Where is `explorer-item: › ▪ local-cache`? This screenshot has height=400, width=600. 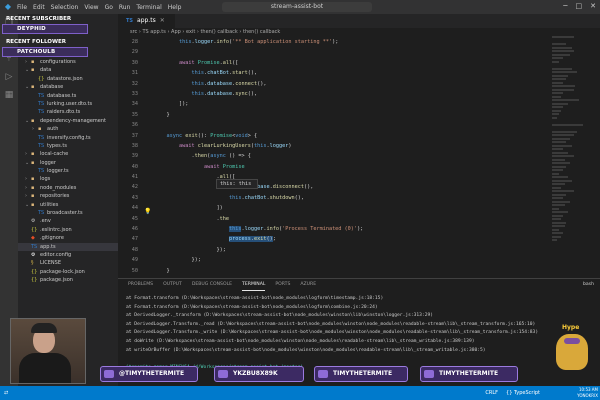
explorer-item: › ▪ local-cache is located at coordinates (68, 154).